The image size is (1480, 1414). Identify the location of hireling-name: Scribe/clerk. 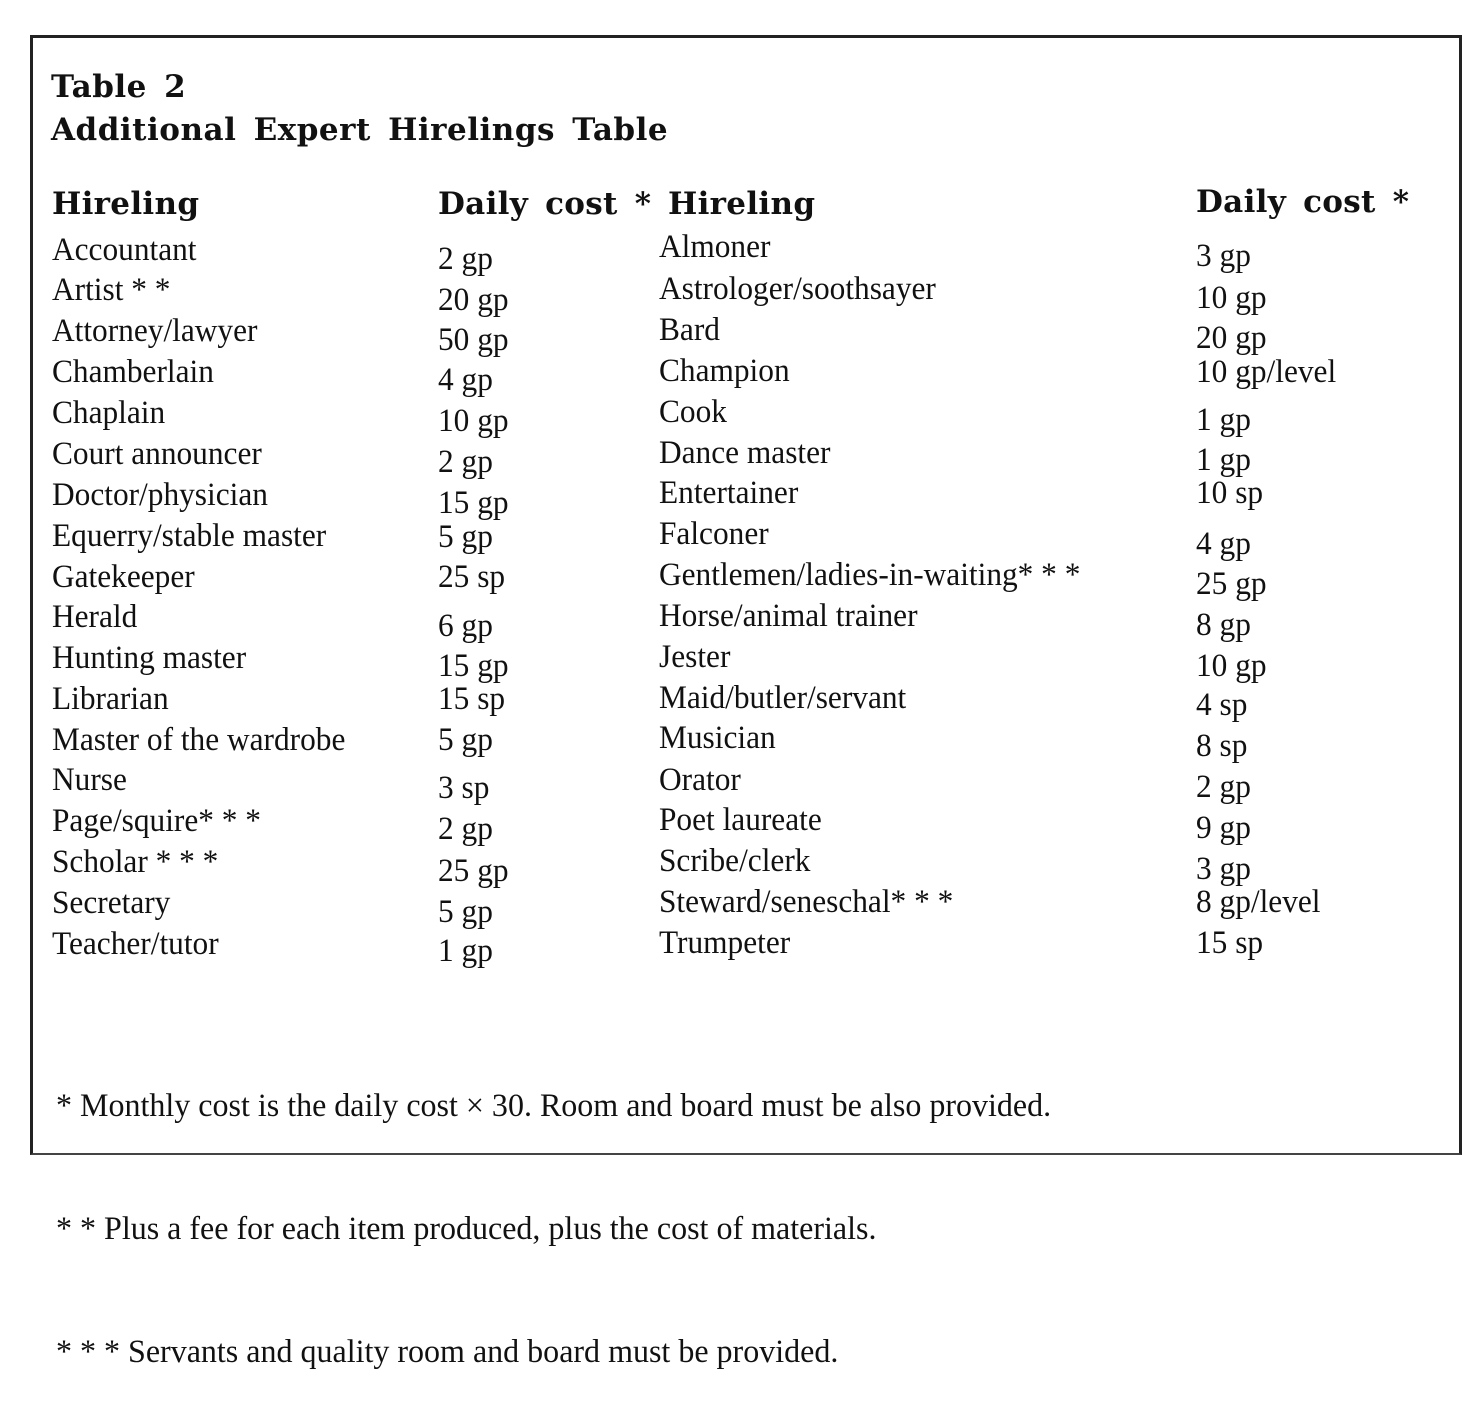
(735, 861).